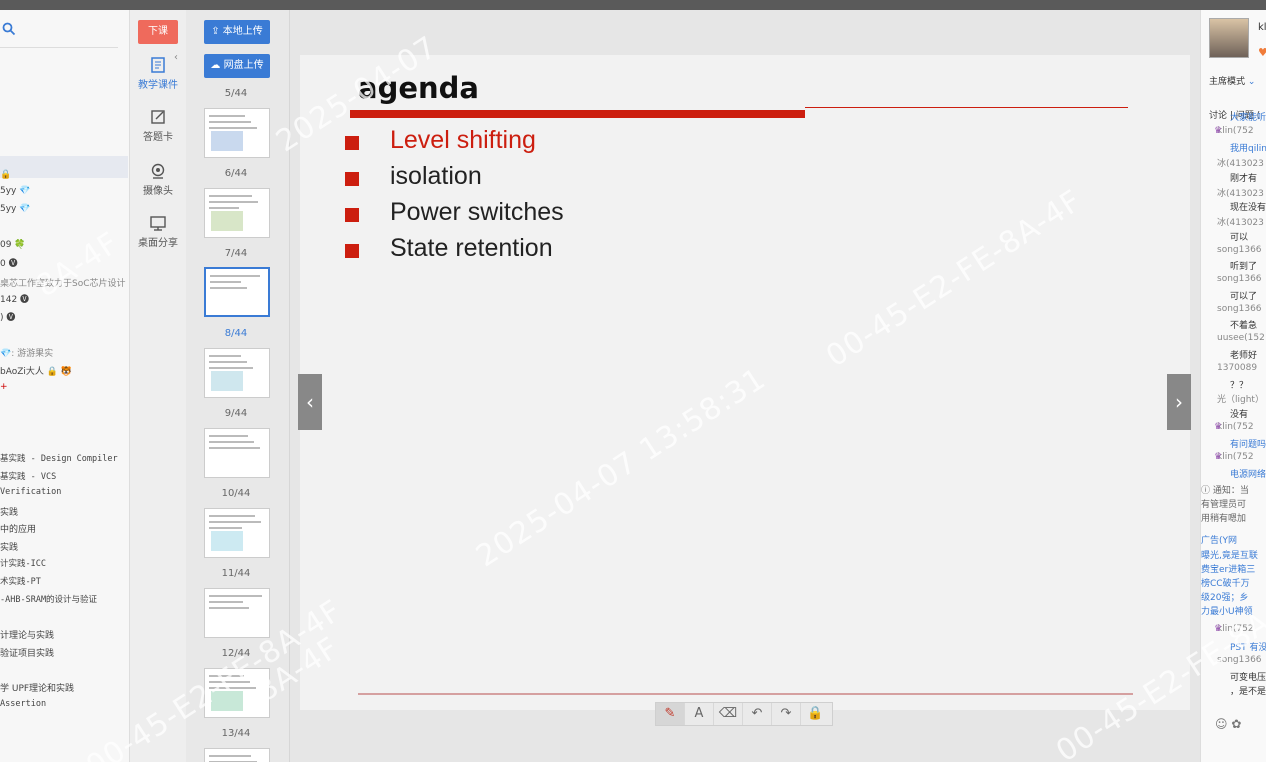 This screenshot has height=762, width=1266. I want to click on selected-list-item, so click(64, 167).